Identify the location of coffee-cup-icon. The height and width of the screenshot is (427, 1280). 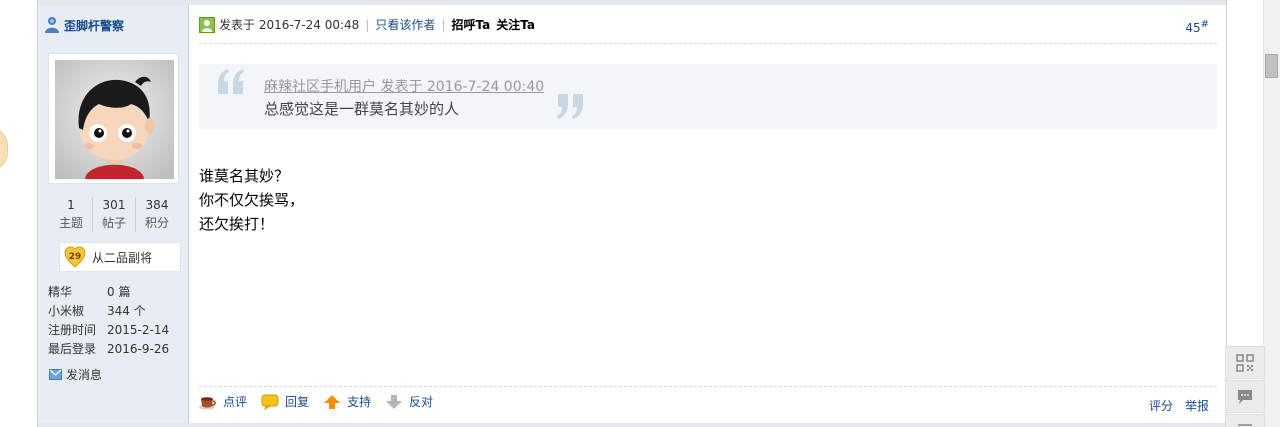
(207, 402).